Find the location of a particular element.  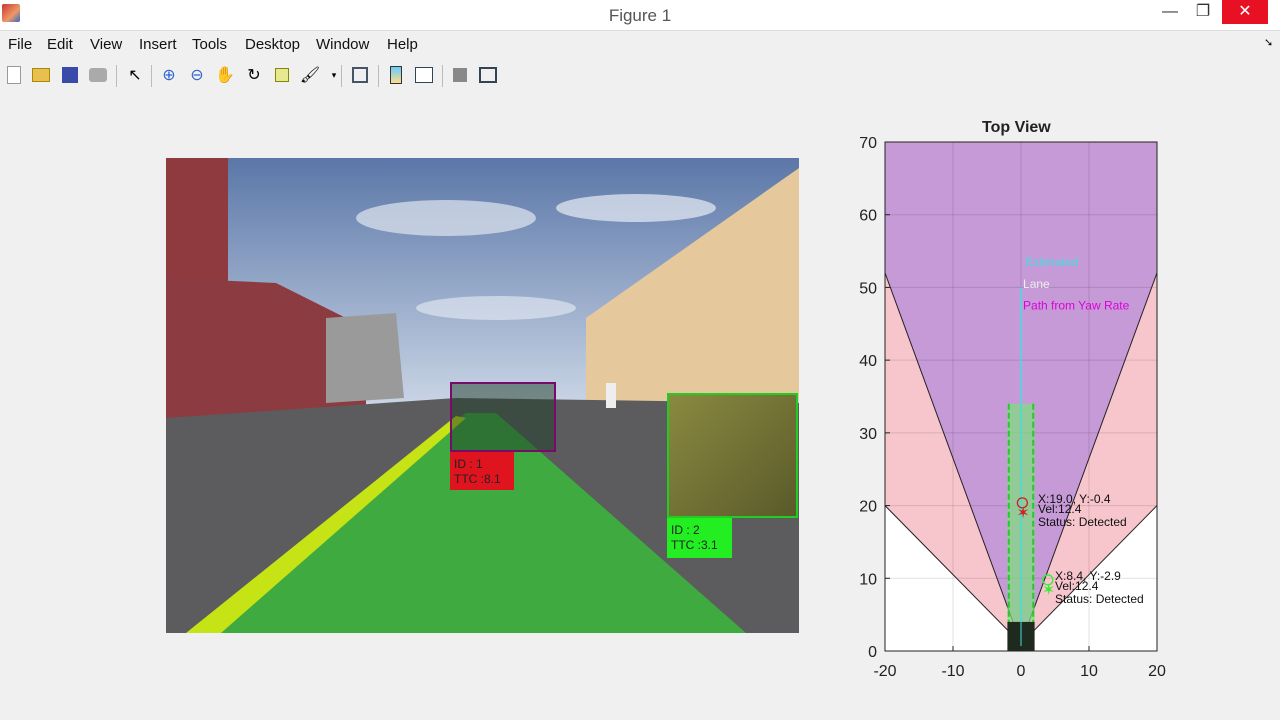

y-tick-label: 30 is located at coordinates (868, 434).